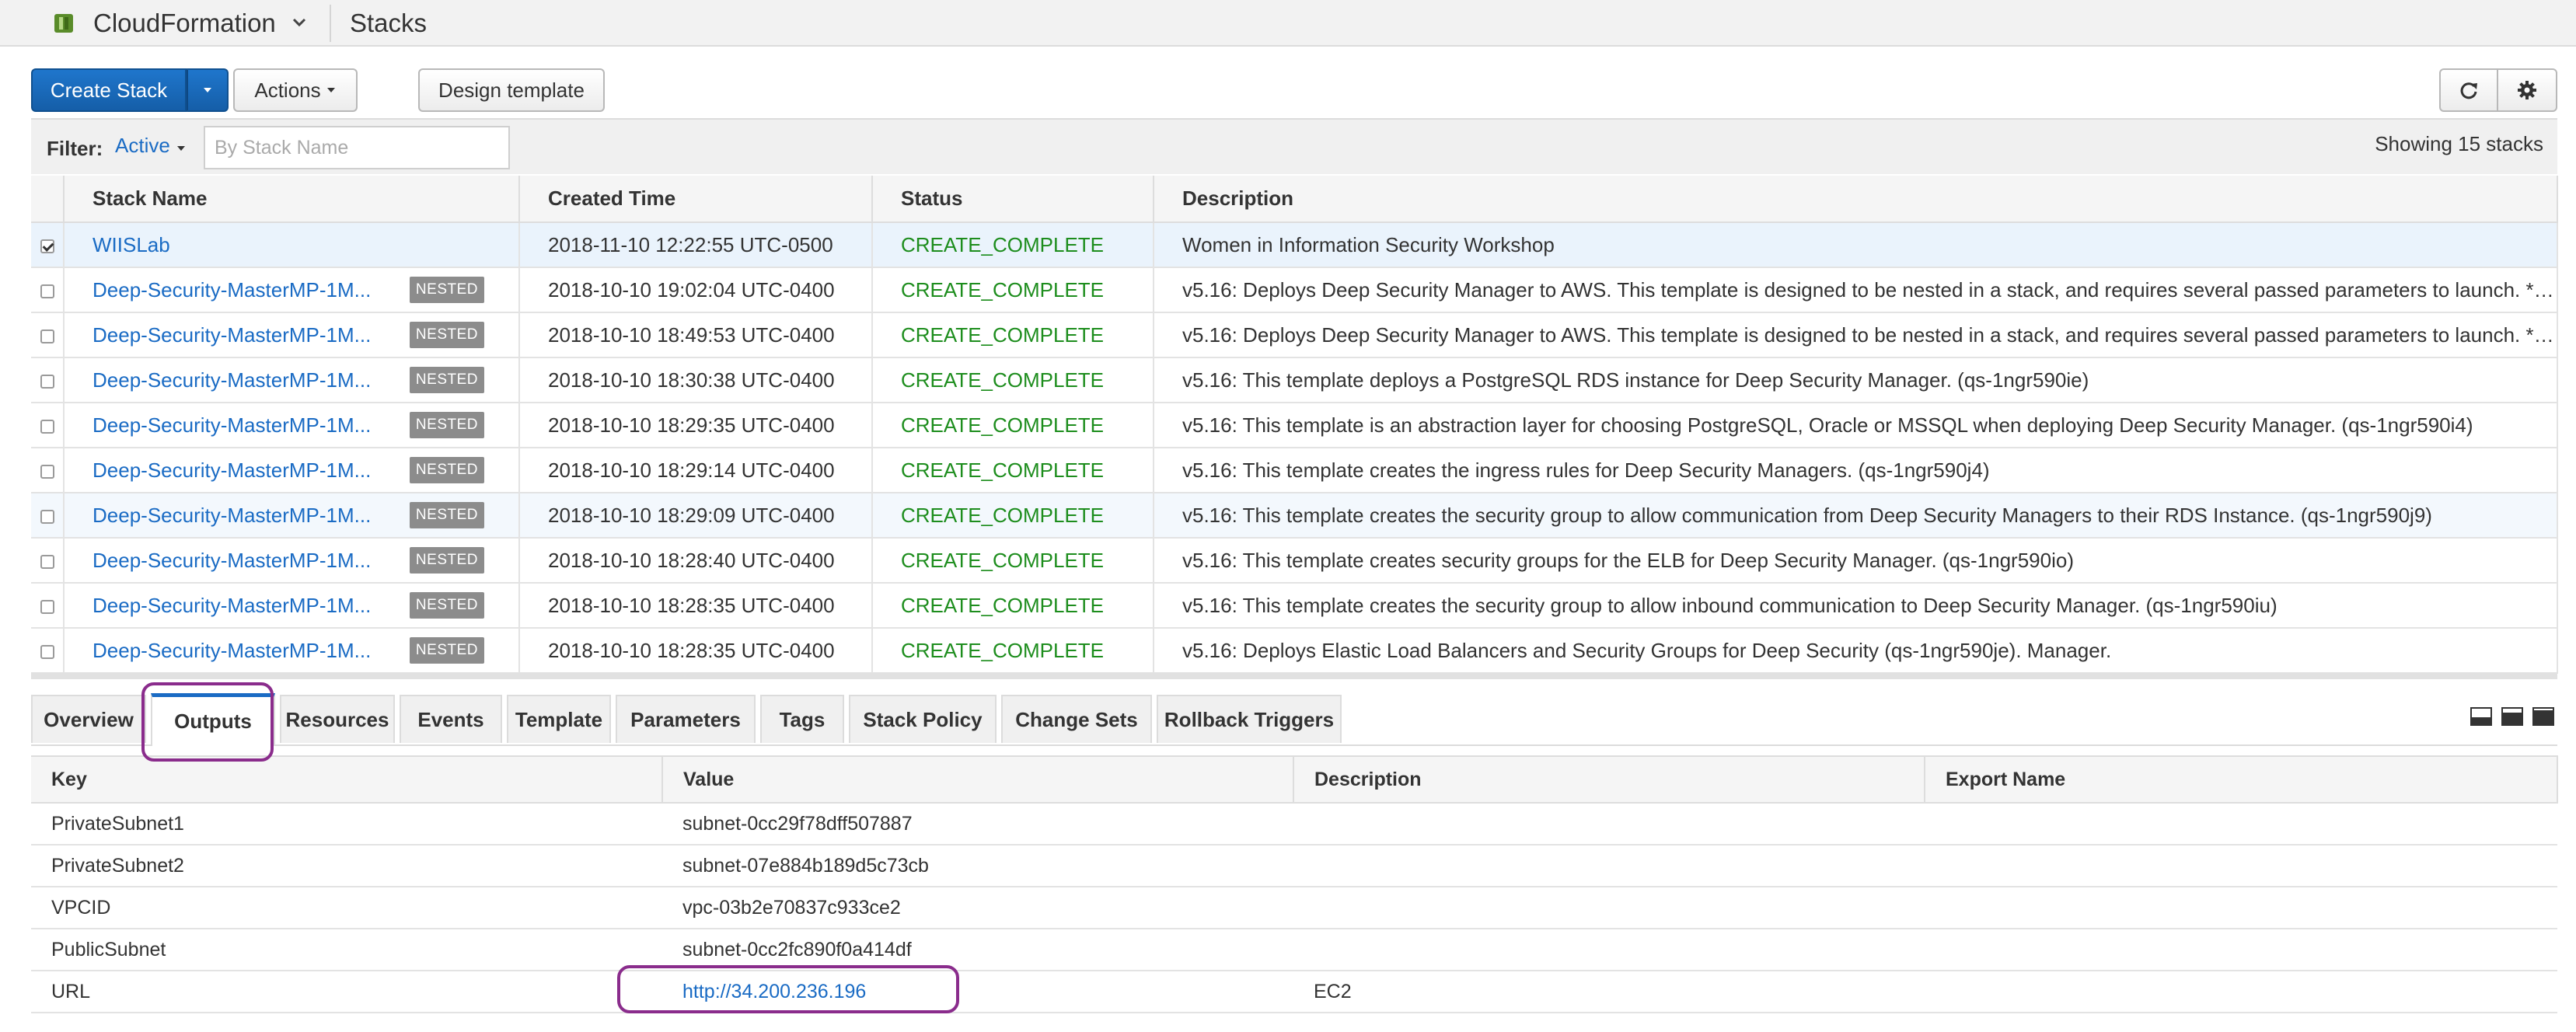 Image resolution: width=2576 pixels, height=1032 pixels. What do you see at coordinates (357, 147) in the screenshot?
I see `stack-name-search-input` at bounding box center [357, 147].